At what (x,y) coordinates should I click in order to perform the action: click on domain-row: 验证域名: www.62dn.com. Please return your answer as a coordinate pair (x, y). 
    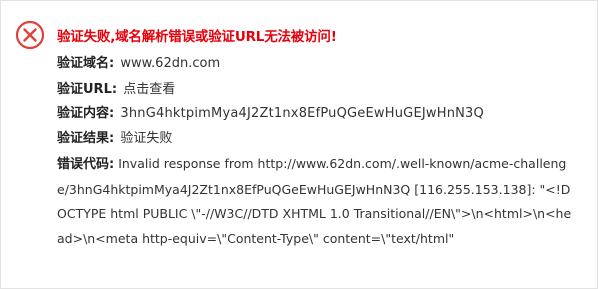
    Looking at the image, I should click on (138, 61).